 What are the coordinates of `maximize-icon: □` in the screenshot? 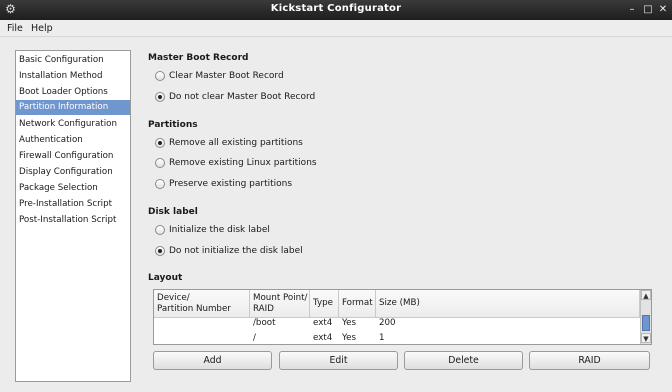 It's located at (648, 9).